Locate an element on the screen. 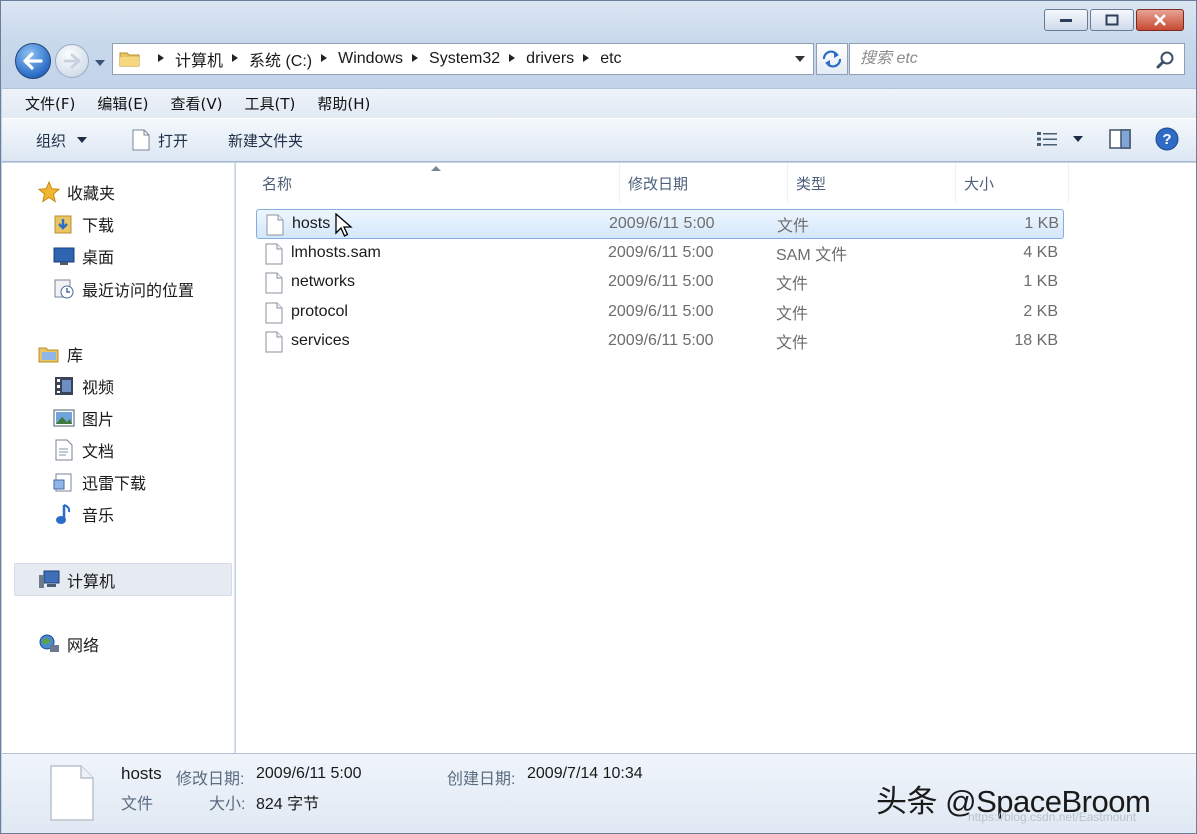 The height and width of the screenshot is (834, 1197). column-header-type: 类型 is located at coordinates (872, 183).